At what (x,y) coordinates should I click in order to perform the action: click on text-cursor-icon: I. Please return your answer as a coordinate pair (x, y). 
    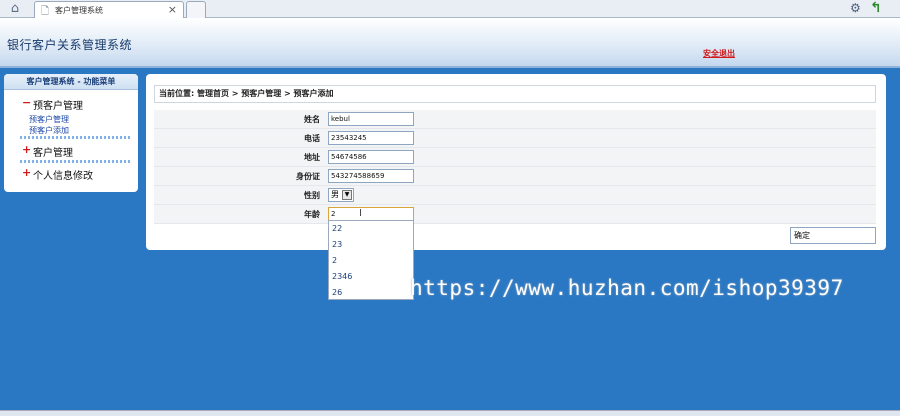
    Looking at the image, I should click on (360, 213).